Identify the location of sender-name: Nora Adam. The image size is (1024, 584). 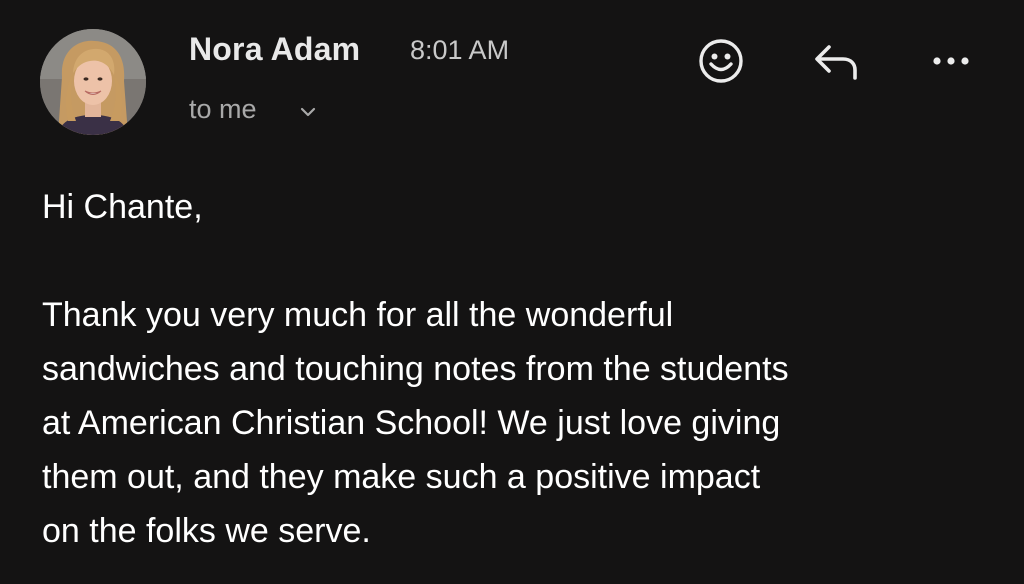
(274, 49).